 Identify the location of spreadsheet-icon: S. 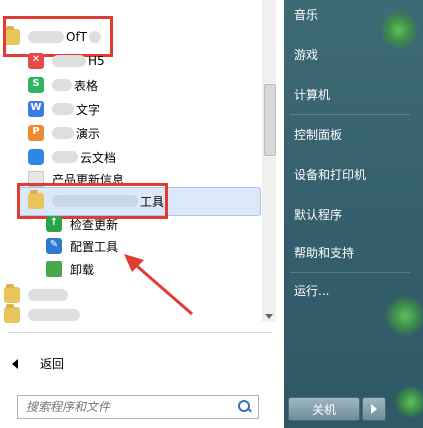
(36, 85).